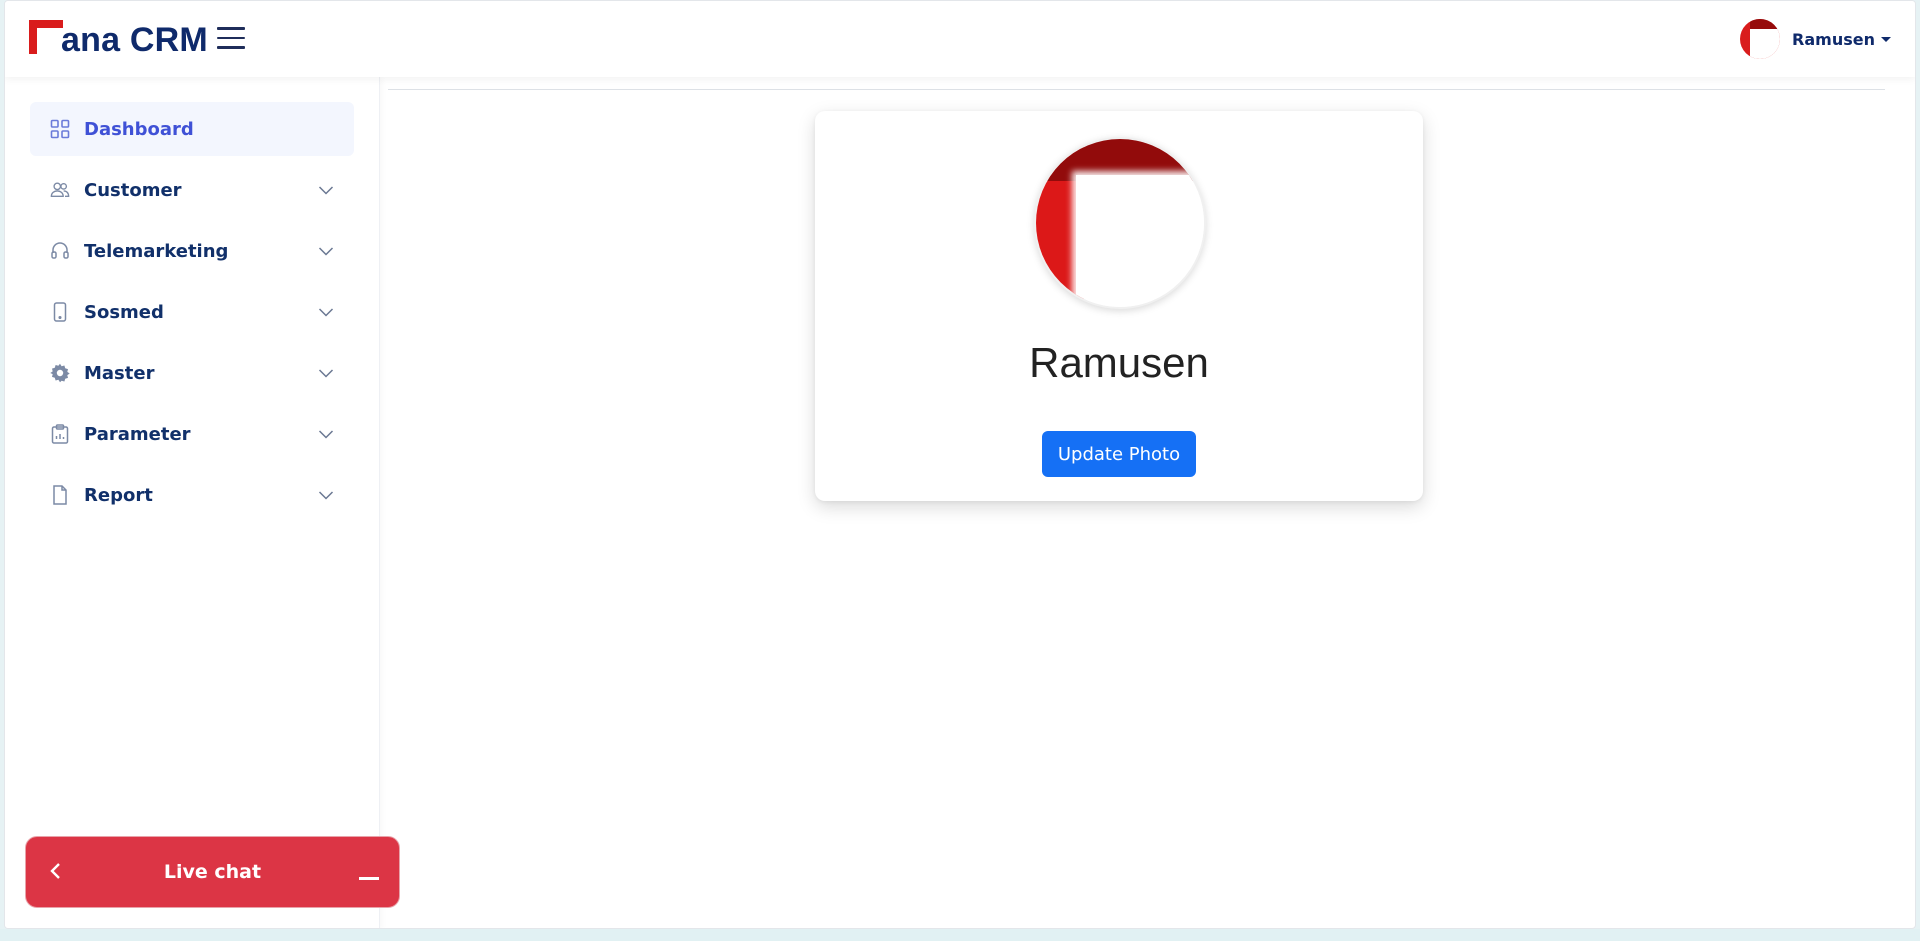  What do you see at coordinates (1760, 39) in the screenshot?
I see `avatar` at bounding box center [1760, 39].